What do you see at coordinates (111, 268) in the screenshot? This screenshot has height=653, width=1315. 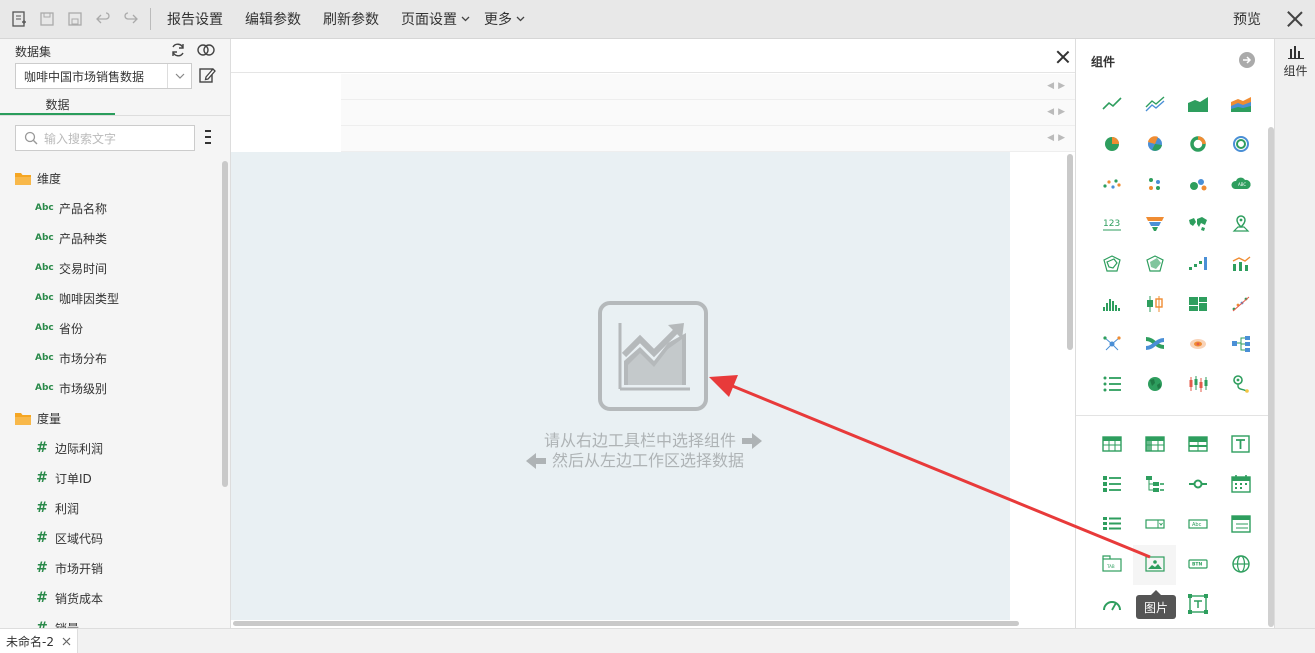 I see `dimension-field: Abc 交易时间` at bounding box center [111, 268].